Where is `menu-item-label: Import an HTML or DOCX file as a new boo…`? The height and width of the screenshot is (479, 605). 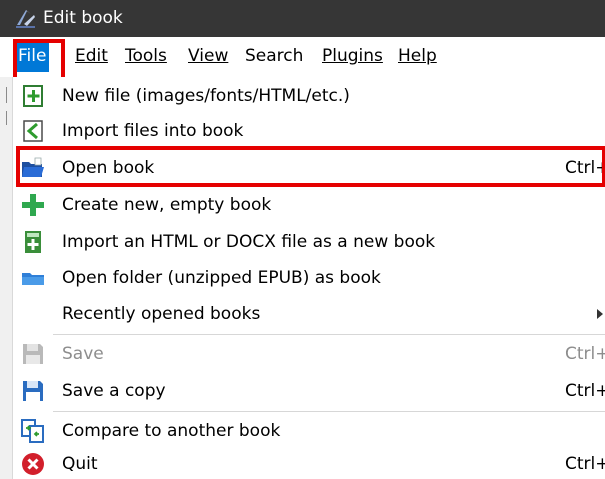
menu-item-label: Import an HTML or DOCX file as a new boo… is located at coordinates (249, 242).